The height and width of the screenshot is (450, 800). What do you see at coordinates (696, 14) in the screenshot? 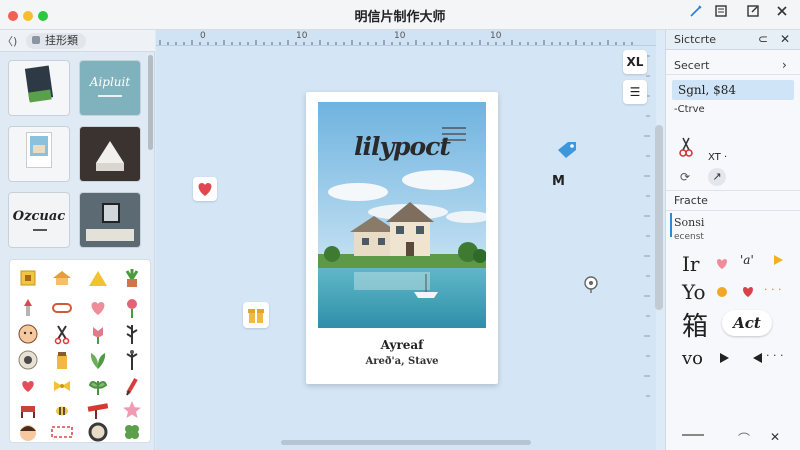
I see `pen-icon` at bounding box center [696, 14].